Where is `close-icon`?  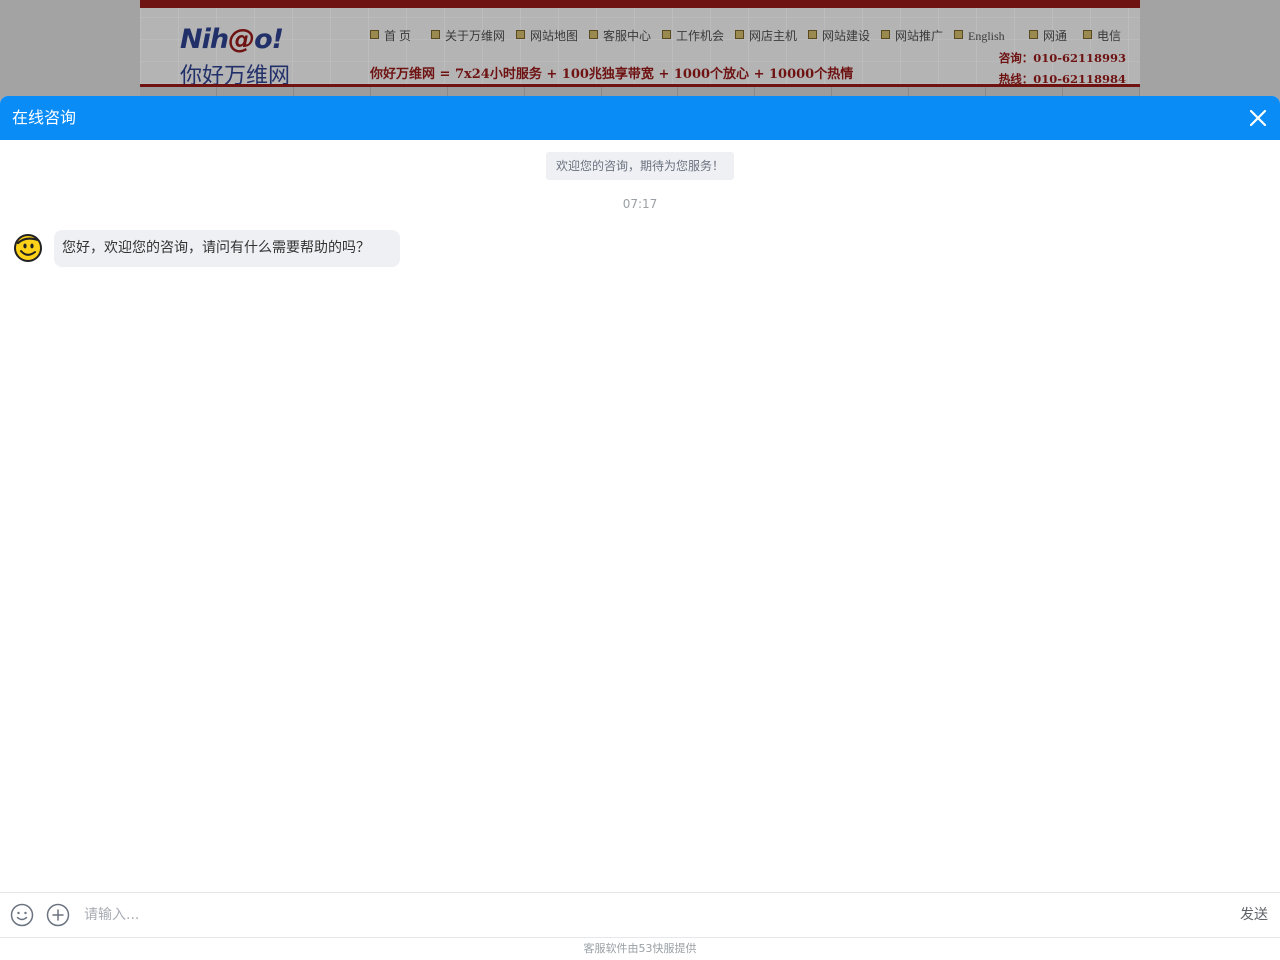 close-icon is located at coordinates (1258, 118).